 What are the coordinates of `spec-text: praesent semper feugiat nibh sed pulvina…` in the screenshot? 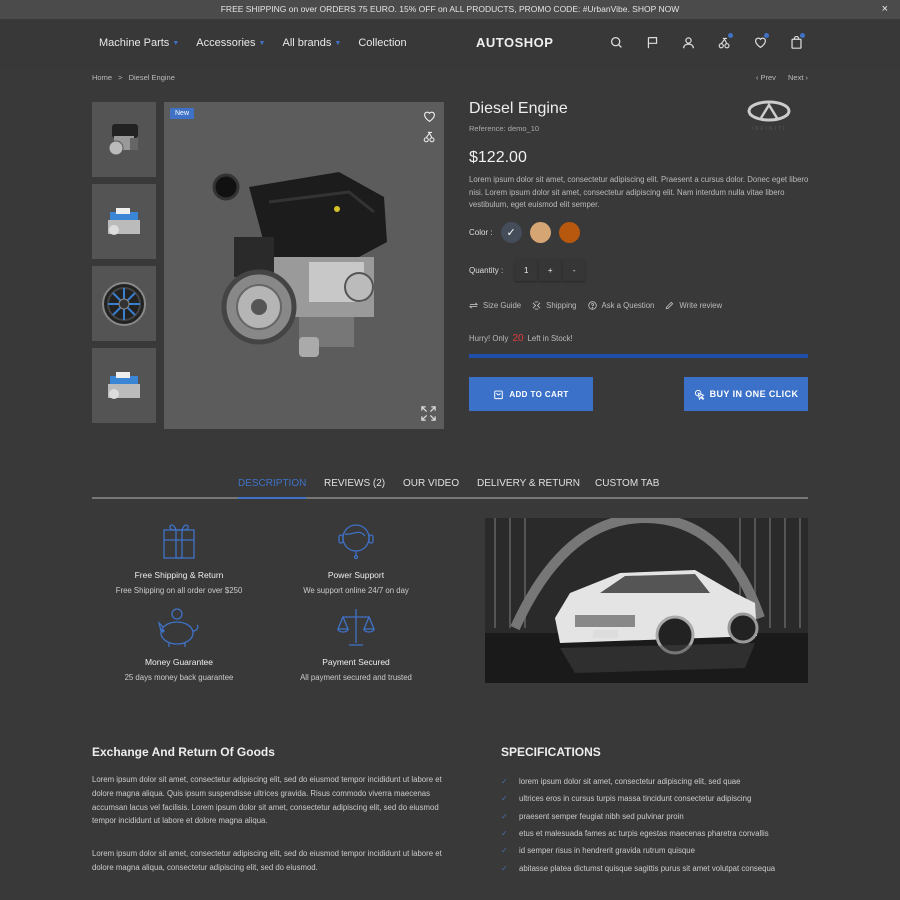 It's located at (601, 816).